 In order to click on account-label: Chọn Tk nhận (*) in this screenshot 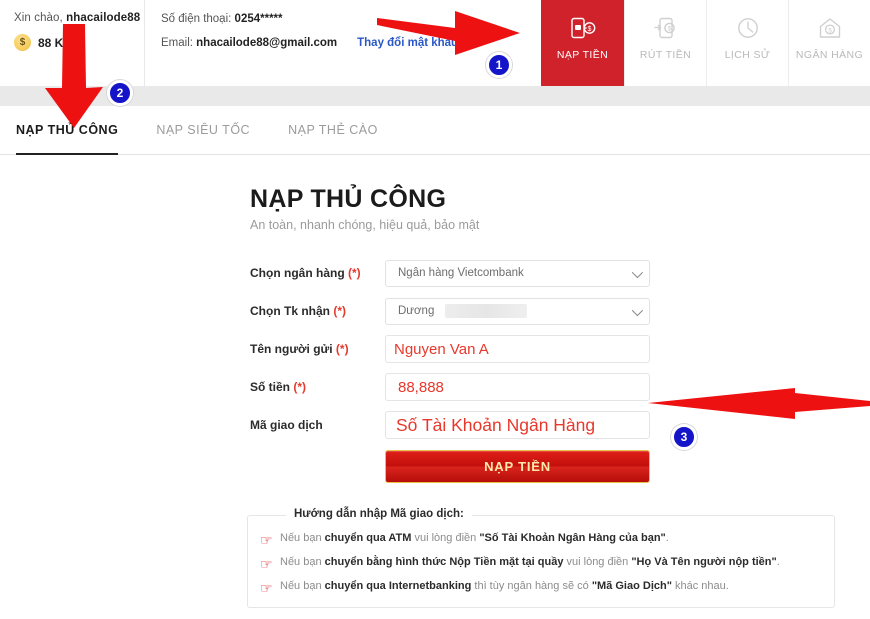, I will do `click(317, 311)`.